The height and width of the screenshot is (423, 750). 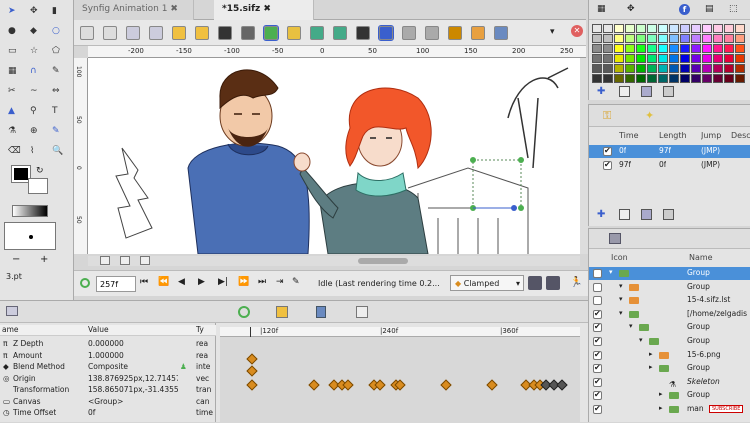 What do you see at coordinates (145, 260) in the screenshot?
I see `toggle-guides-icon` at bounding box center [145, 260].